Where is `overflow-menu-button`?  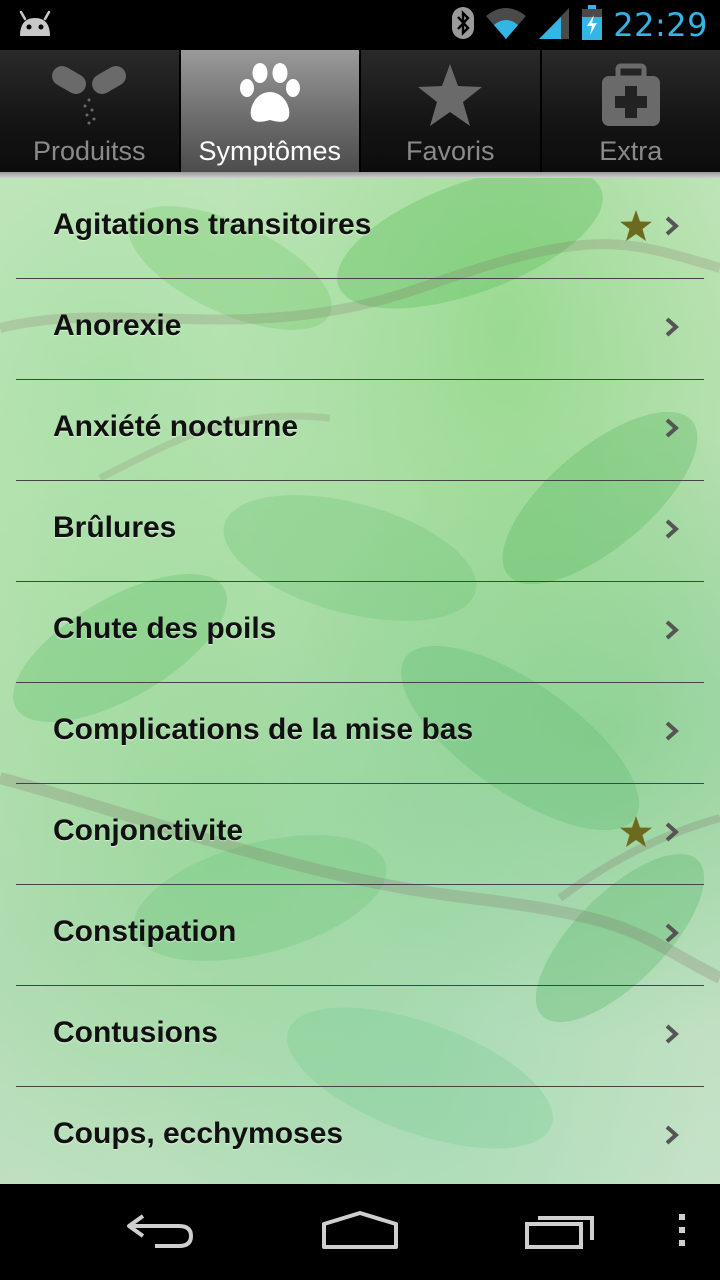
overflow-menu-button is located at coordinates (682, 1232).